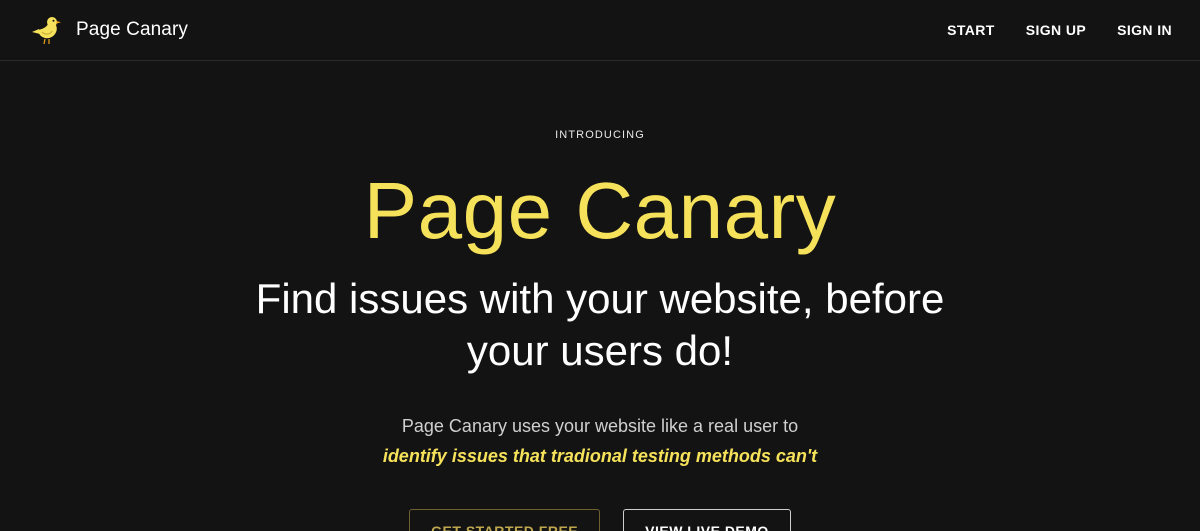 Image resolution: width=1200 pixels, height=531 pixels. What do you see at coordinates (1056, 30) in the screenshot?
I see `nav-link-sign-up: SIGN UP` at bounding box center [1056, 30].